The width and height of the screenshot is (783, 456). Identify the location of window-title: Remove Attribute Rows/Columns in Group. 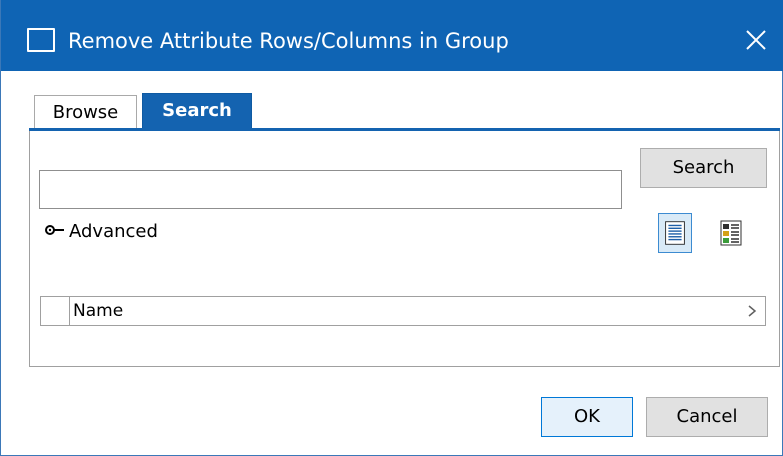
(288, 41).